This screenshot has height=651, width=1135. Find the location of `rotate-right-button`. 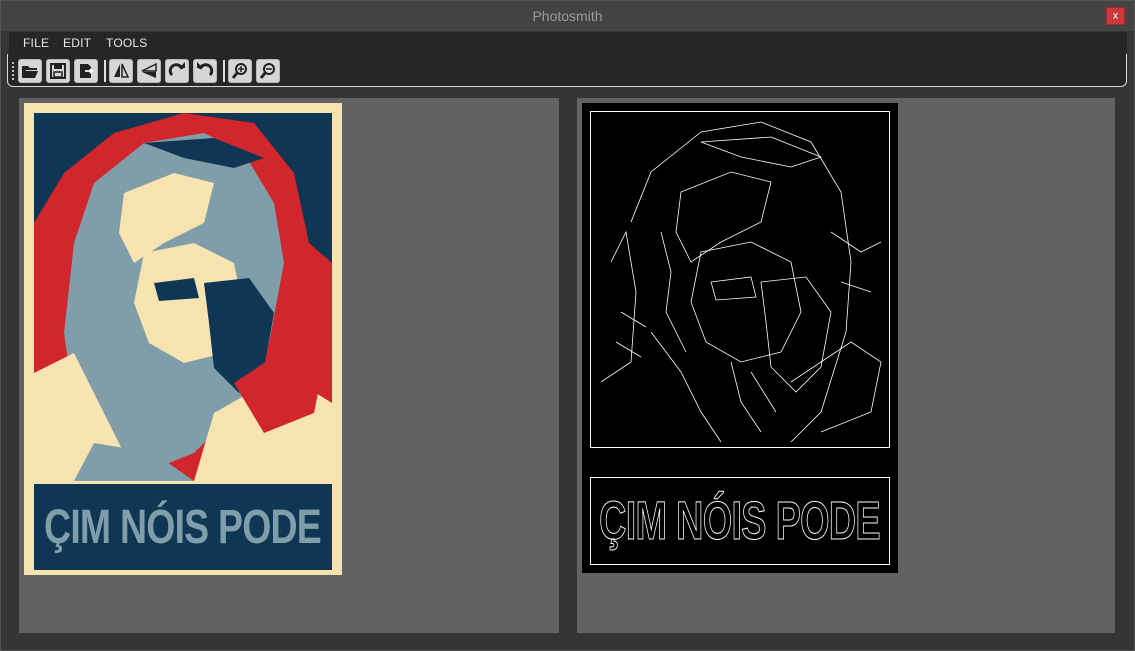

rotate-right-button is located at coordinates (177, 71).